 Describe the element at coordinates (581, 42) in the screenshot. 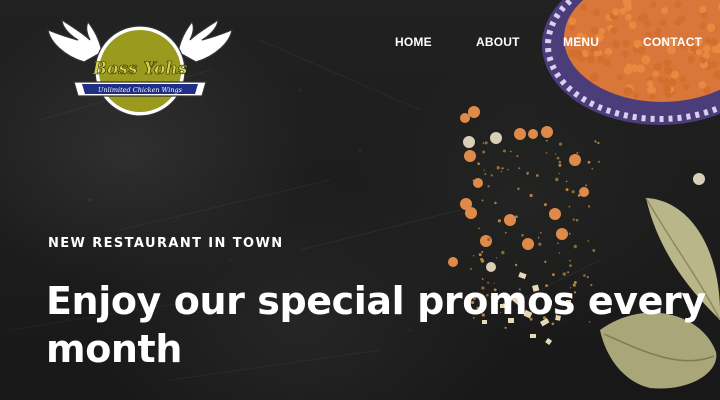

I see `nav-menu-link: MENU` at that location.